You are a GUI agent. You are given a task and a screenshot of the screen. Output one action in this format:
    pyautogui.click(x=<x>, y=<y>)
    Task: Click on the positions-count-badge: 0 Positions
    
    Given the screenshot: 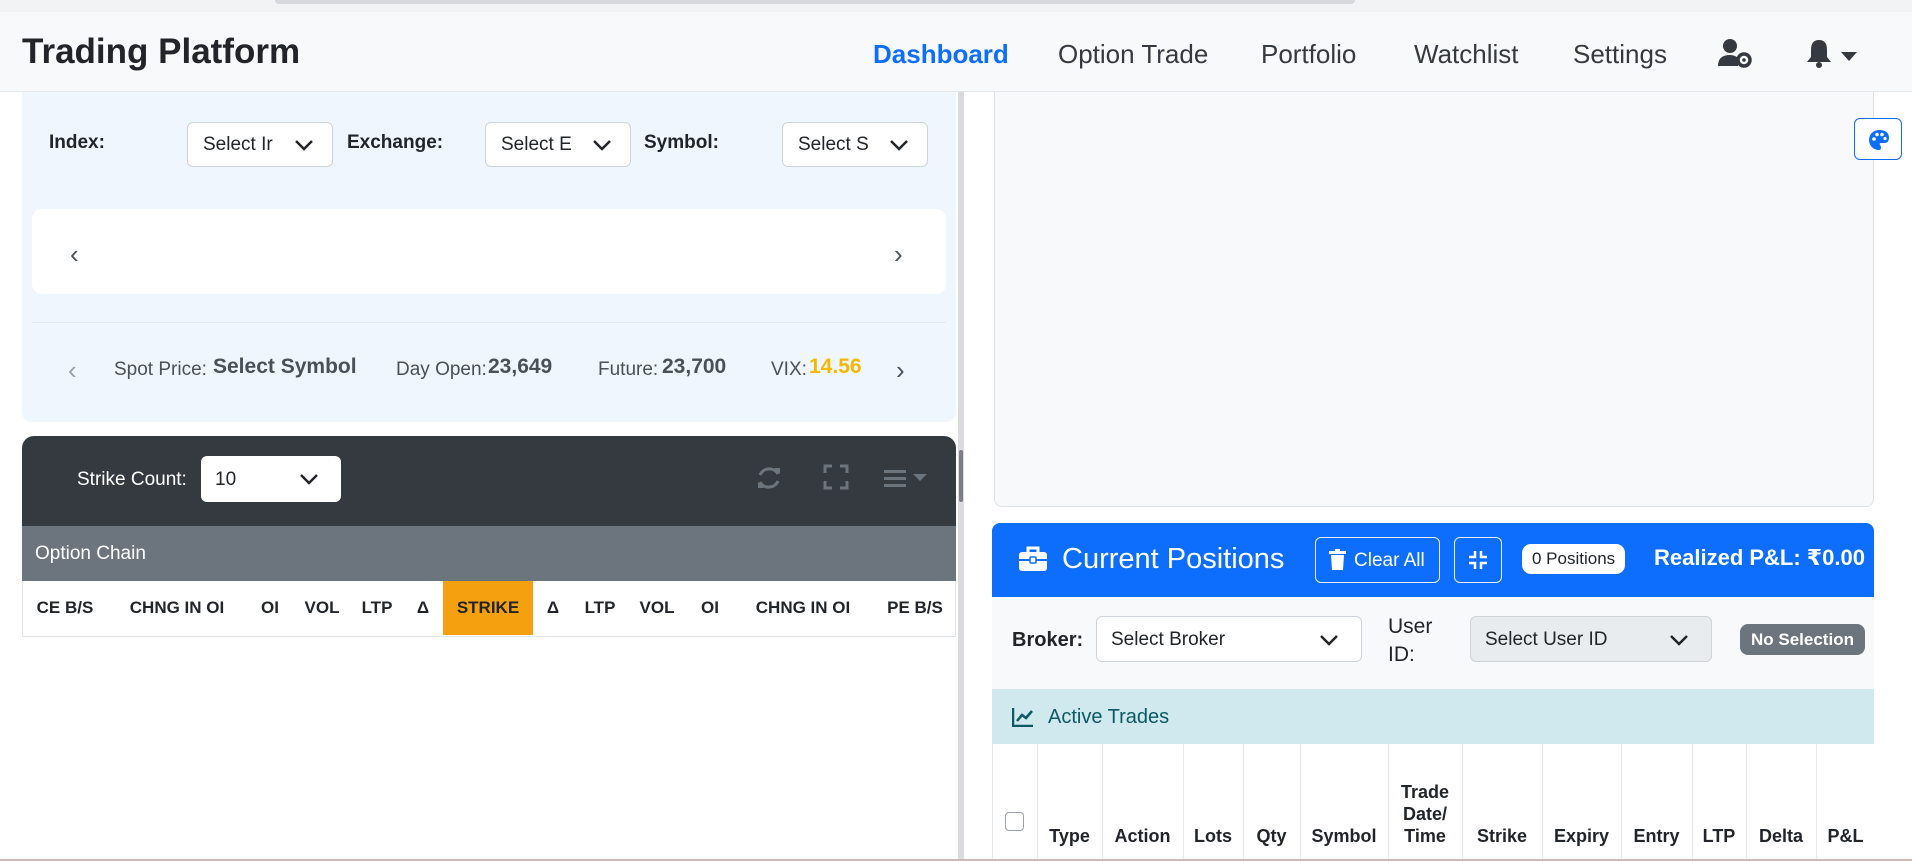 What is the action you would take?
    pyautogui.click(x=1574, y=559)
    